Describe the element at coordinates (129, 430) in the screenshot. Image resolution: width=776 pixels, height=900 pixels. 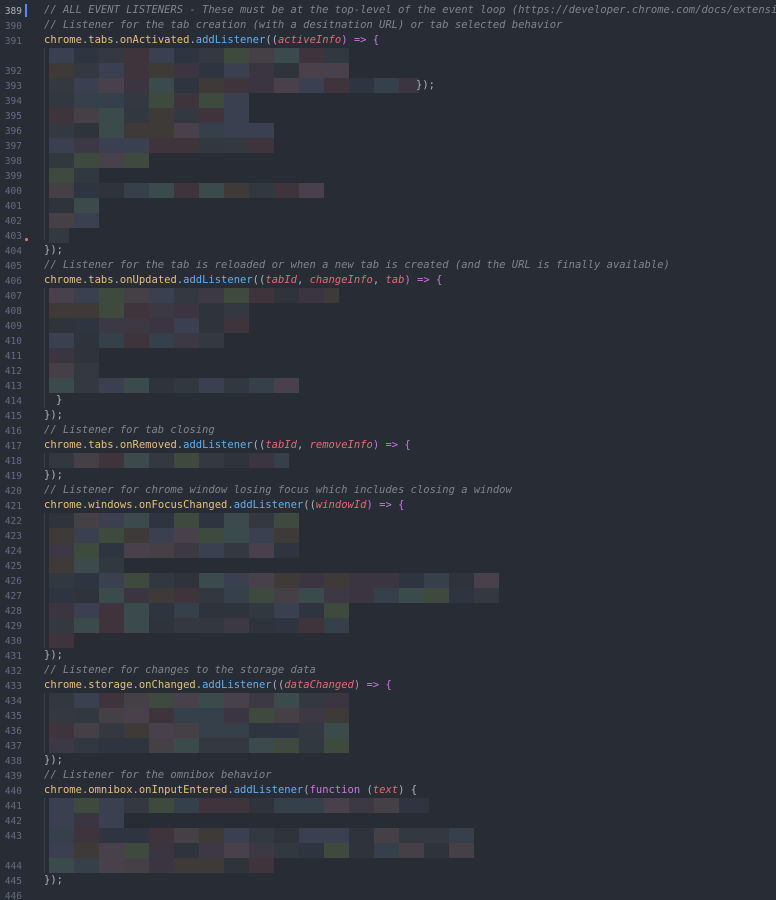
I see `comment-line: // Listener for tab closing` at that location.